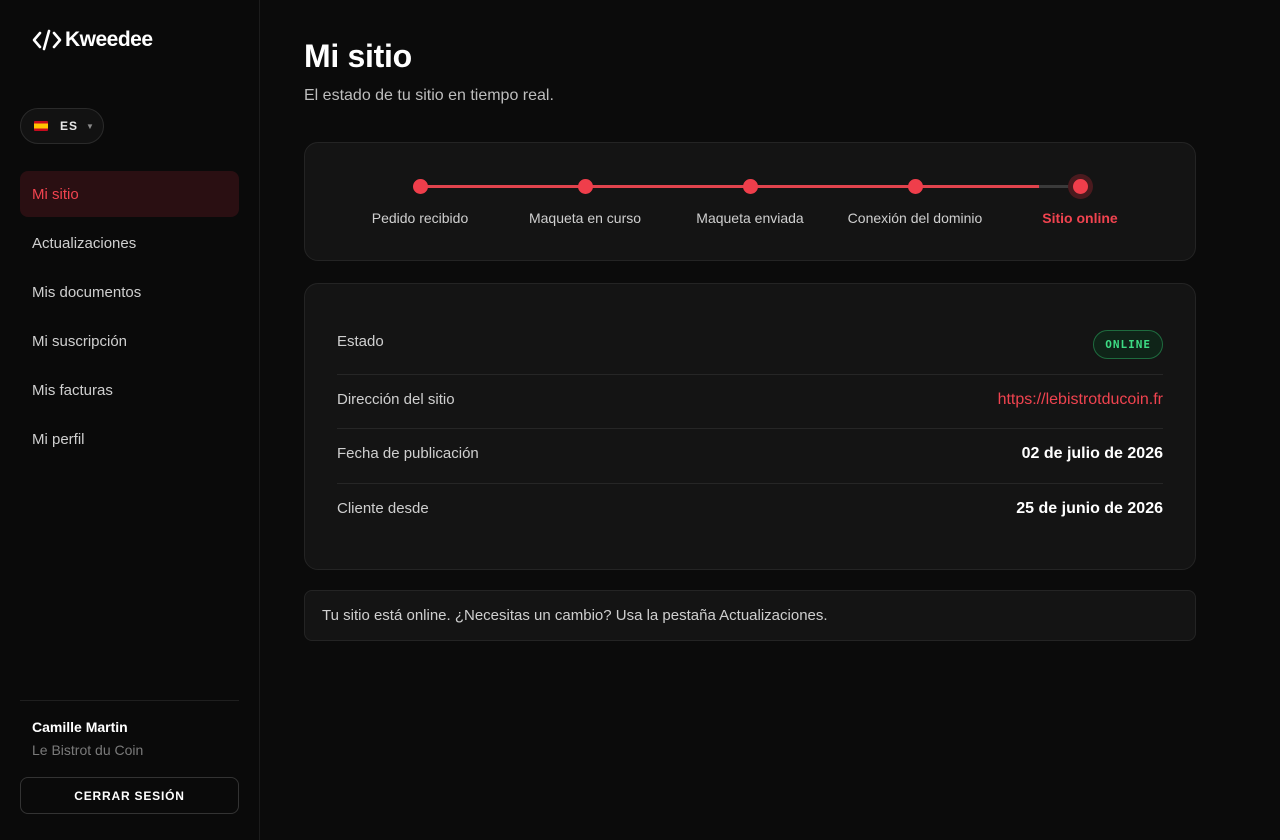  Describe the element at coordinates (47, 40) in the screenshot. I see `code-brackets-icon` at that location.